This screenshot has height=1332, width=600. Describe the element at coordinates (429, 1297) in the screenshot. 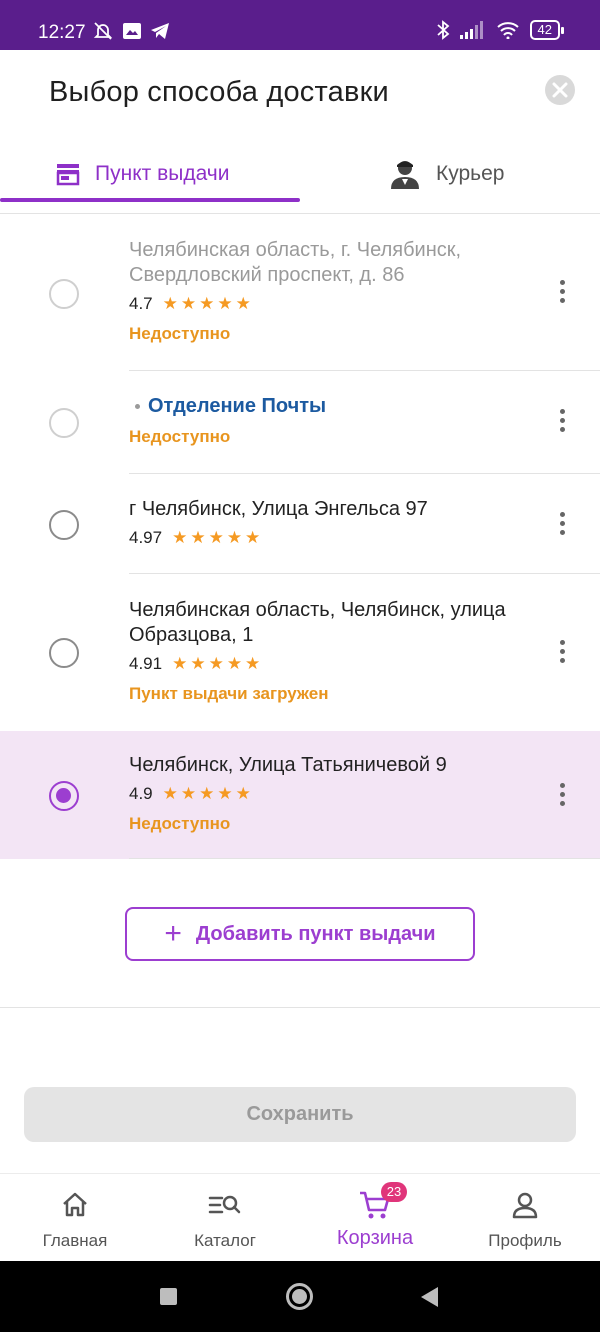

I see `back-icon` at that location.